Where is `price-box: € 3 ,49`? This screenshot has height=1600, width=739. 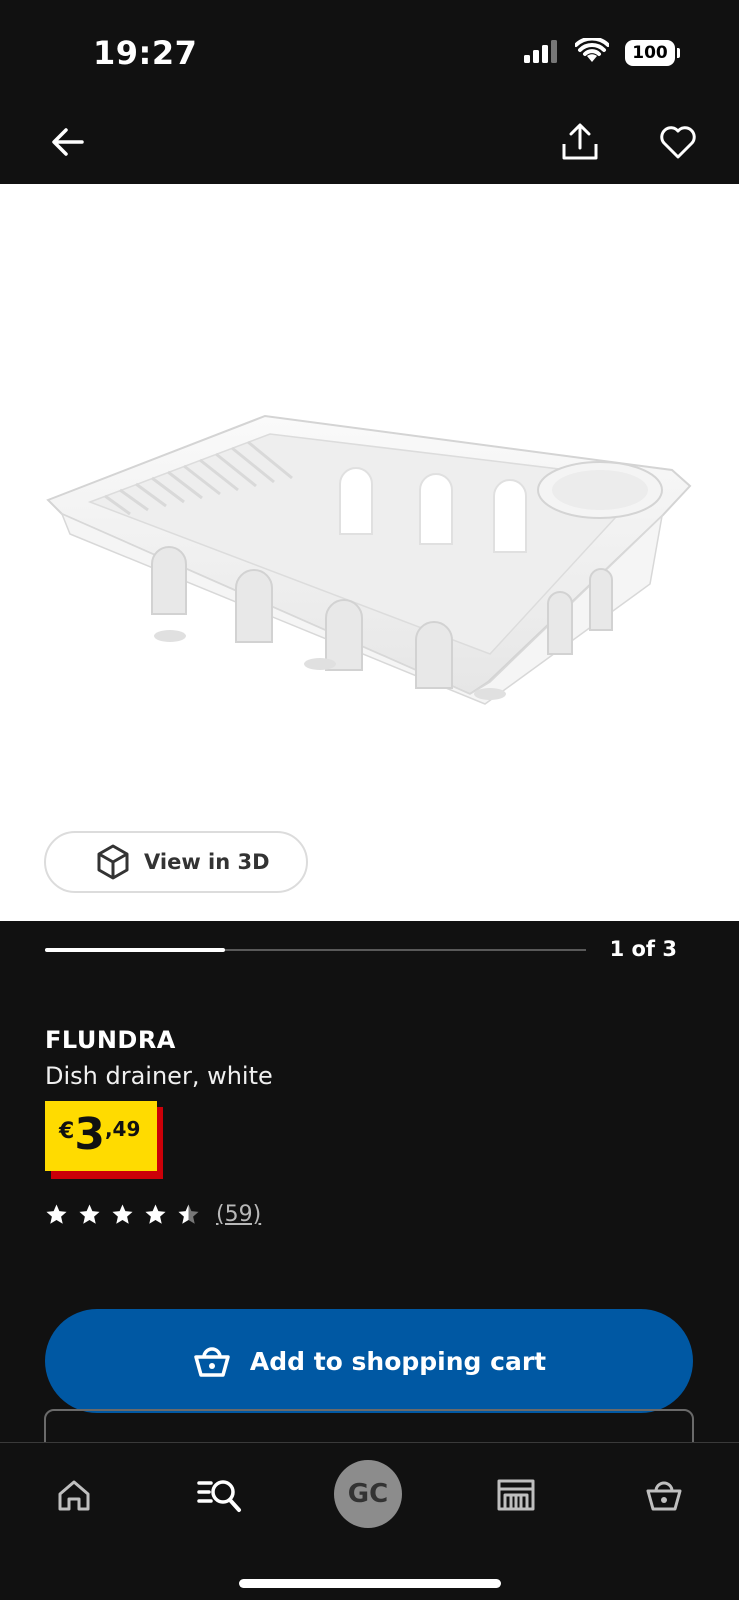 price-box: € 3 ,49 is located at coordinates (101, 1136).